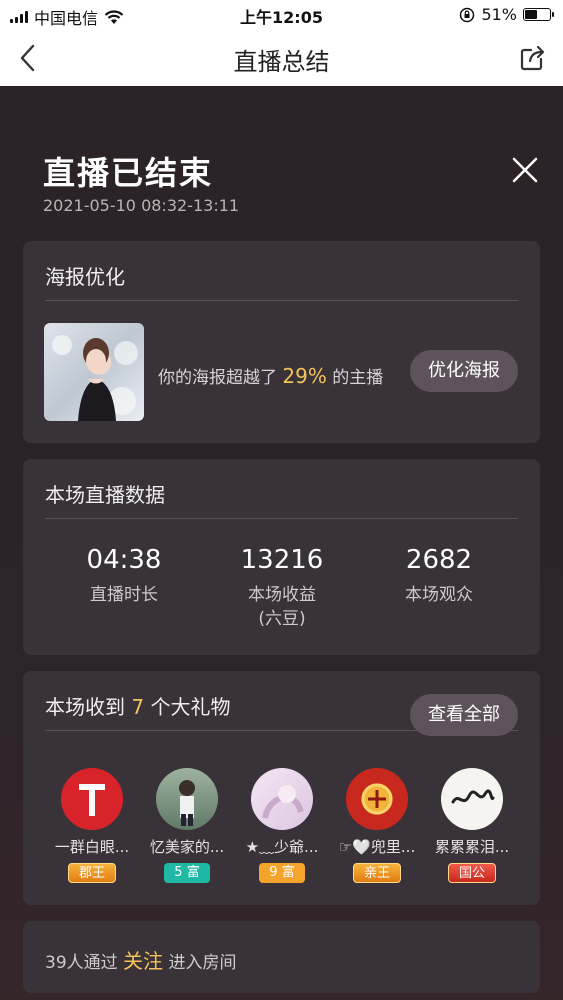  I want to click on gift-user: ☞🤍兜里... 亲王, so click(377, 825).